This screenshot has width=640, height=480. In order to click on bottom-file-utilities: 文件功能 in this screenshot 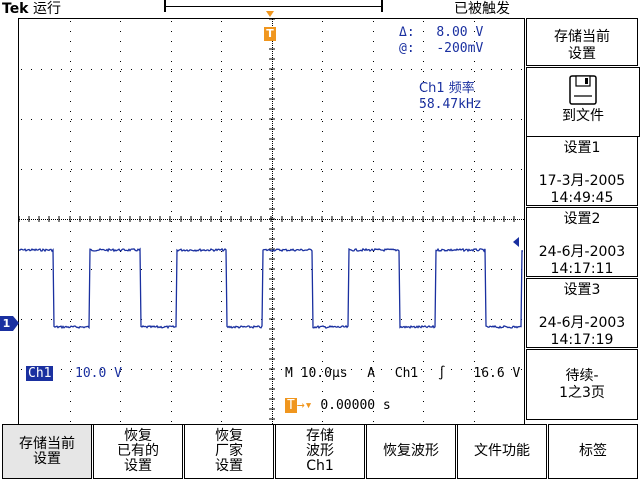, I will do `click(502, 451)`.